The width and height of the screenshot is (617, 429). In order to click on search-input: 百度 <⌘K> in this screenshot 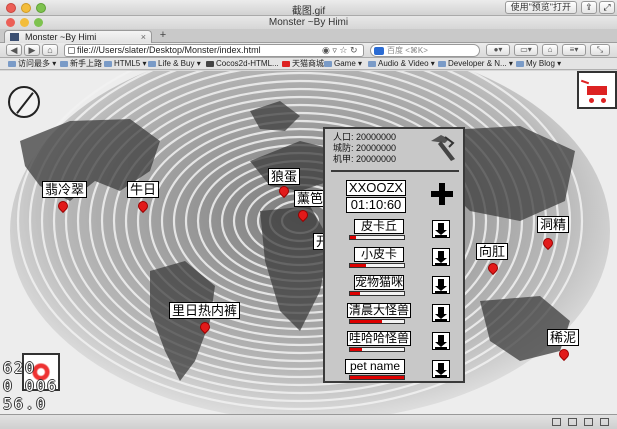, I will do `click(425, 50)`.